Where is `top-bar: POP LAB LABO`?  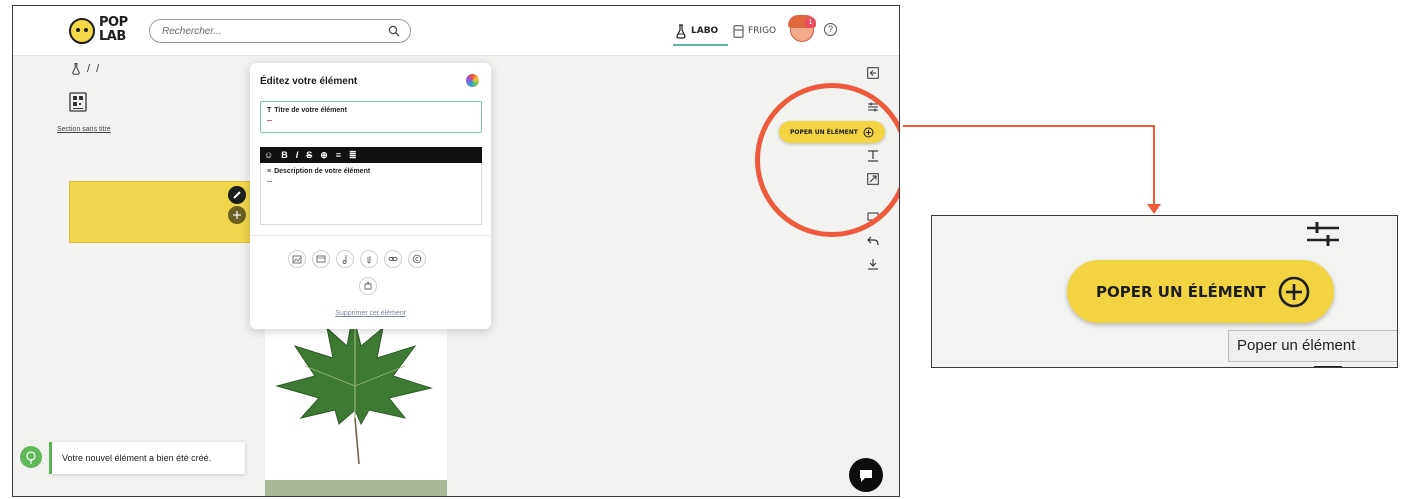 top-bar: POP LAB LABO is located at coordinates (456, 31).